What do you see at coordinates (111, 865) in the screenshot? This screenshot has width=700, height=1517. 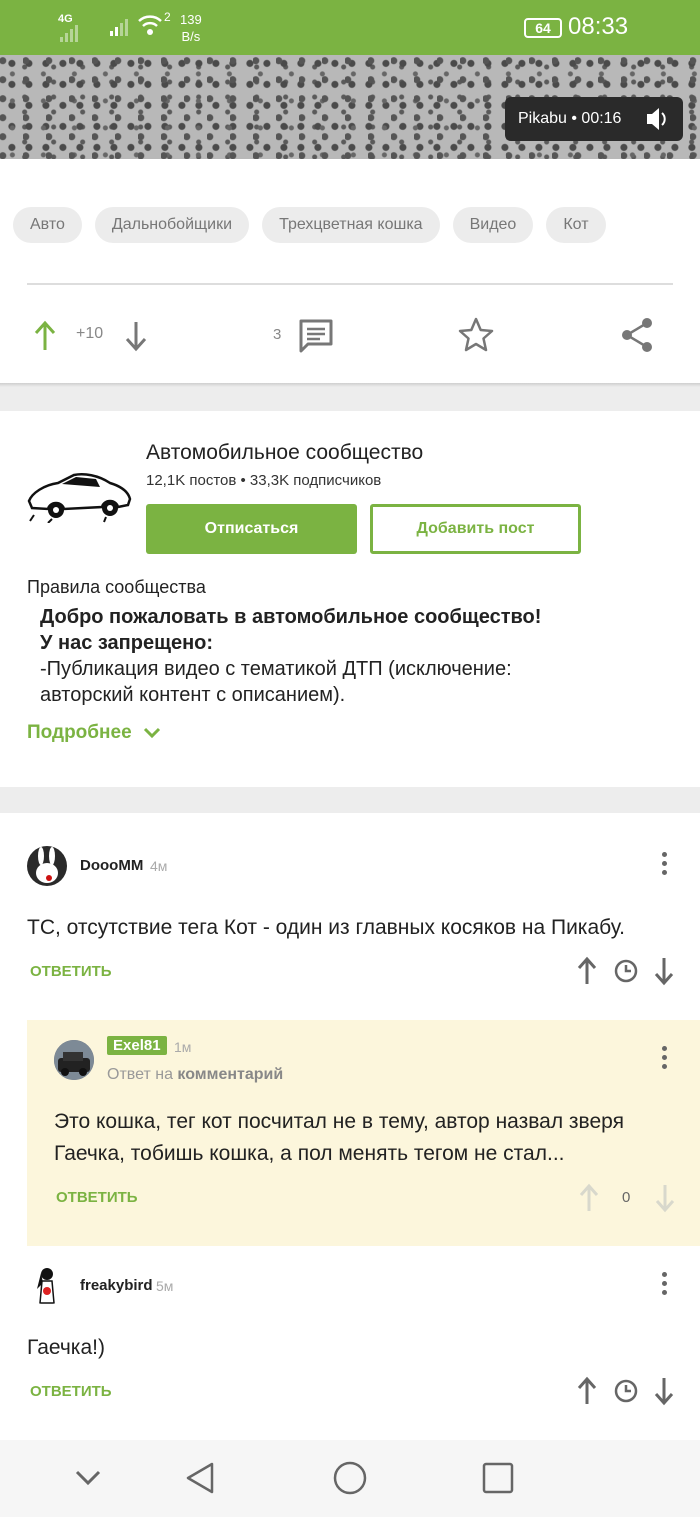 I see `comment-author: DoooMM` at bounding box center [111, 865].